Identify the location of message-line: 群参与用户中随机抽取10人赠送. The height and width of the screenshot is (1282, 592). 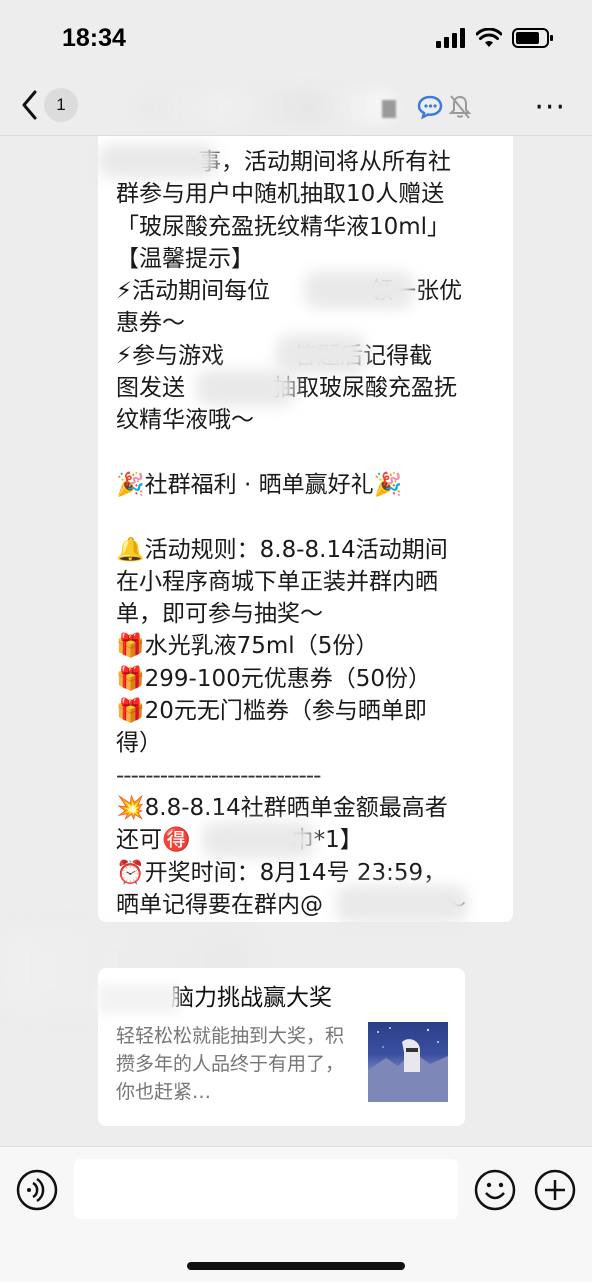
(280, 194).